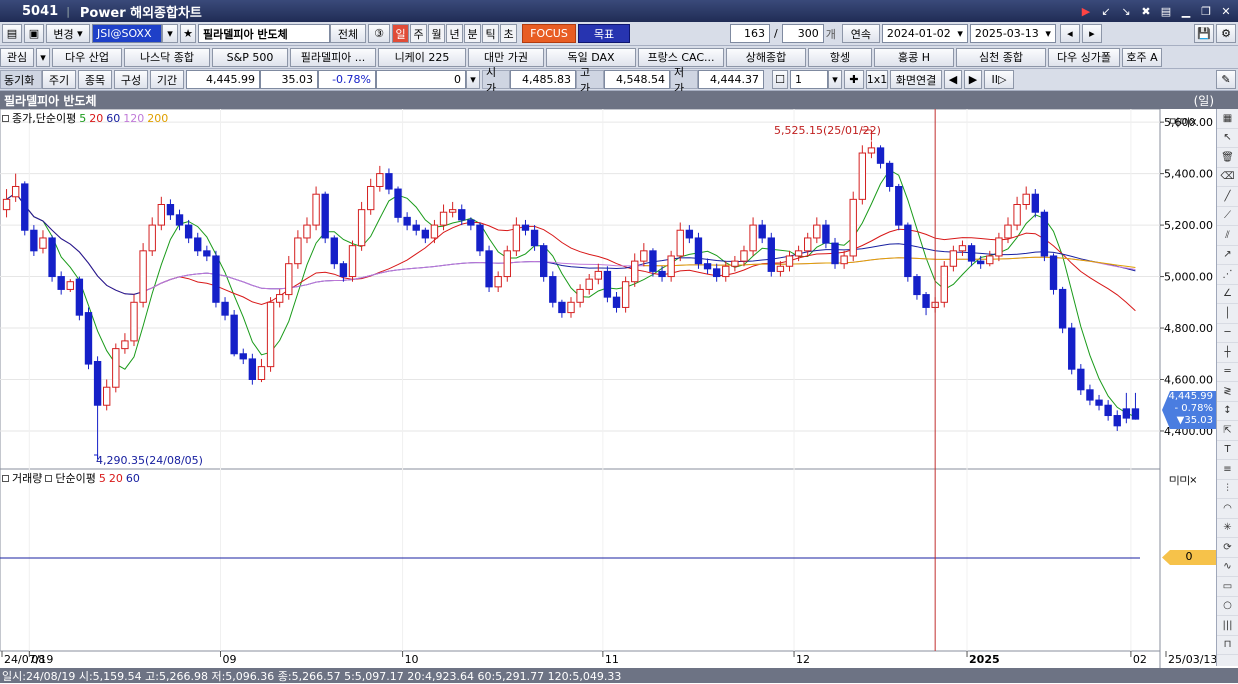 The width and height of the screenshot is (1238, 684). Describe the element at coordinates (1084, 57) in the screenshot. I see `index-button-12: 다우 싱가폴` at that location.